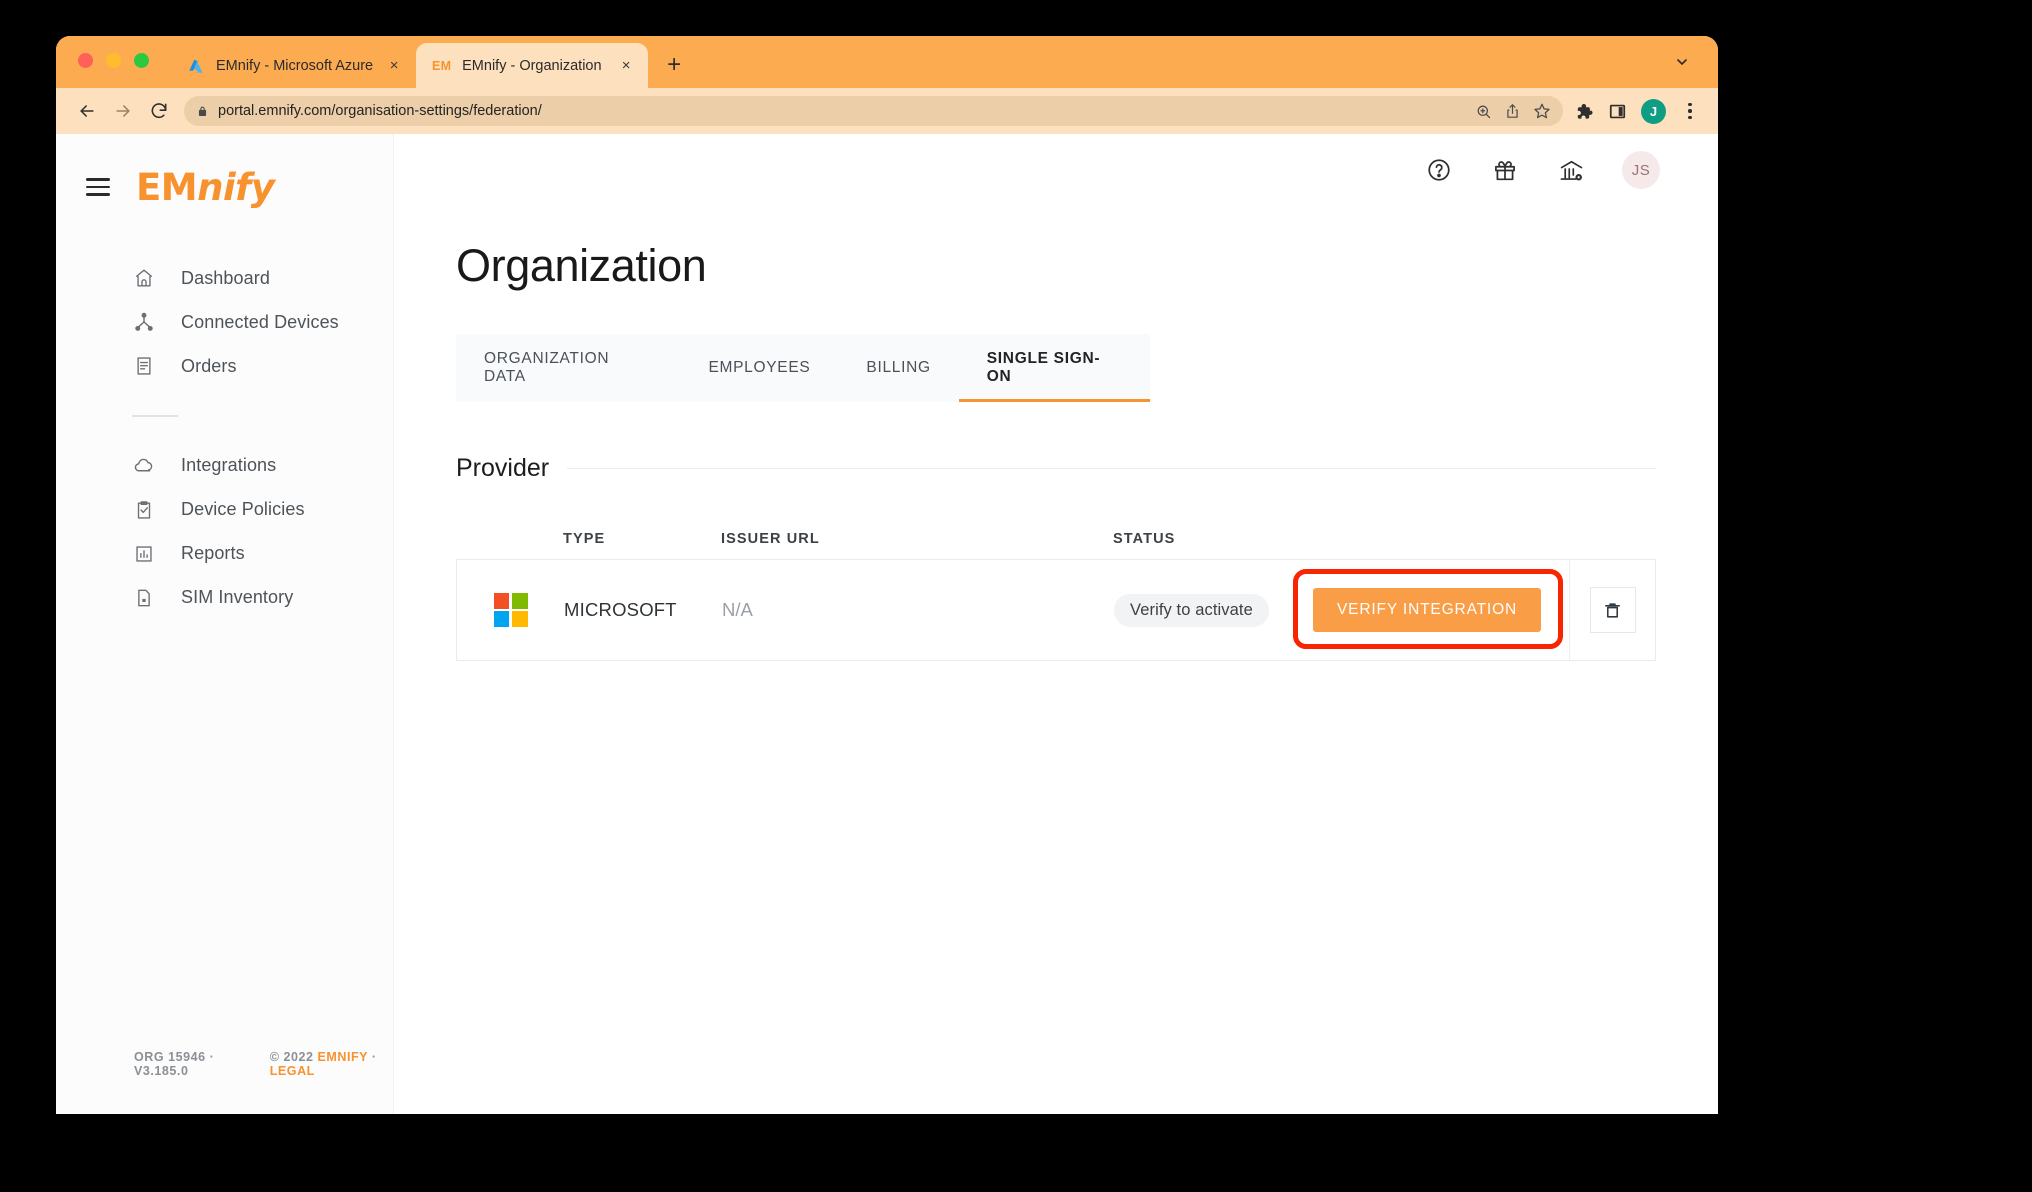 The image size is (2032, 1192). What do you see at coordinates (1583, 111) in the screenshot?
I see `puzzle-icon` at bounding box center [1583, 111].